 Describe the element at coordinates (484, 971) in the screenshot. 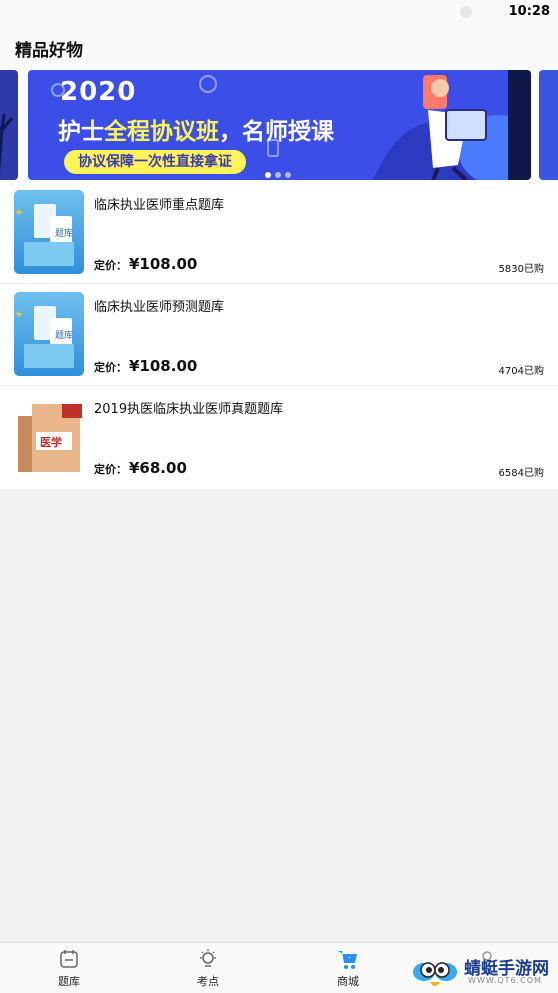

I see `watermark: 蜻蜓手游网 WWW.QT6.COM` at that location.